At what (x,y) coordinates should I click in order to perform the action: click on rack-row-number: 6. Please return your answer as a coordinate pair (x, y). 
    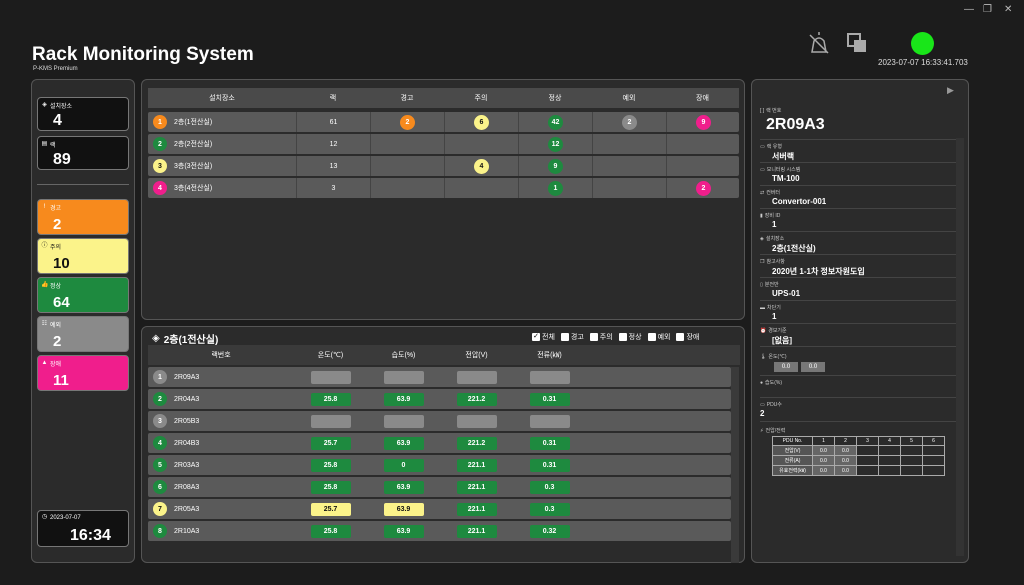
    Looking at the image, I should click on (160, 487).